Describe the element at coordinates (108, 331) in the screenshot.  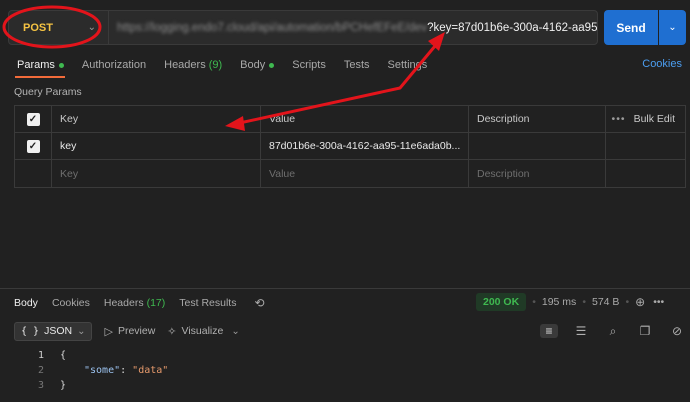
I see `play-icon: ▷` at that location.